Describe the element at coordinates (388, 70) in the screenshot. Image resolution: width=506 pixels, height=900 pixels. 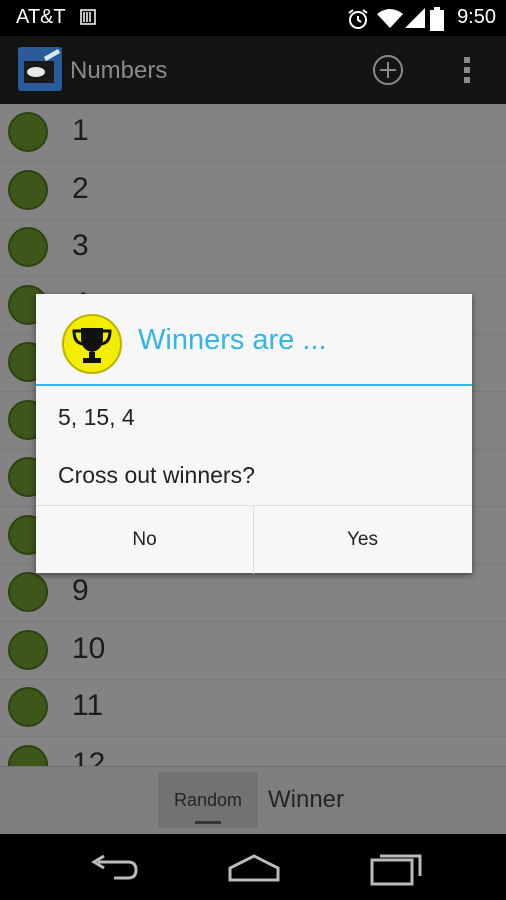
I see `add-circle-icon` at that location.